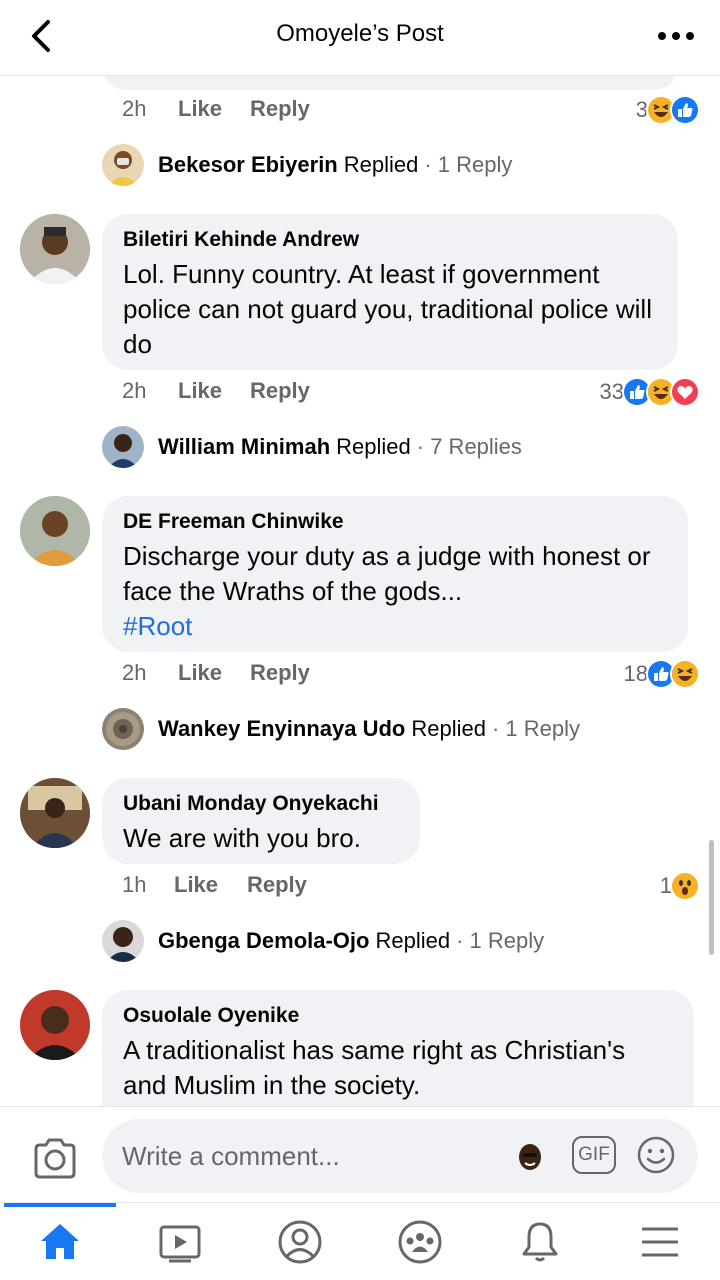 The width and height of the screenshot is (720, 1280). What do you see at coordinates (400, 1156) in the screenshot?
I see `comment-input: Write a comment... GIF` at bounding box center [400, 1156].